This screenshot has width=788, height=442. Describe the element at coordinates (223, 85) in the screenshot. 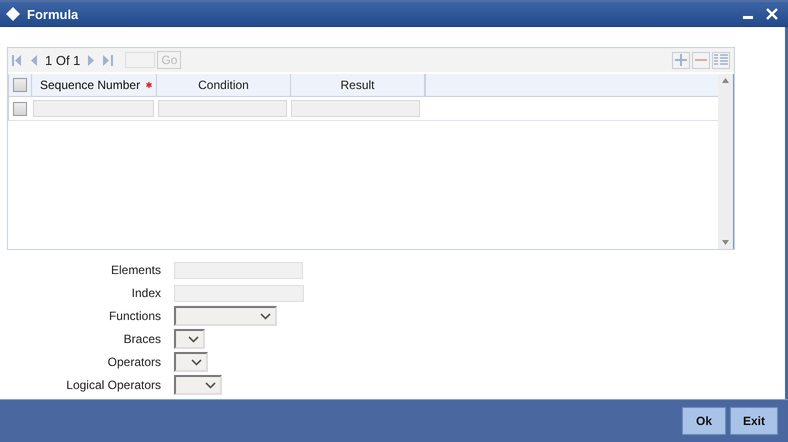

I see `column-header: Condition` at that location.